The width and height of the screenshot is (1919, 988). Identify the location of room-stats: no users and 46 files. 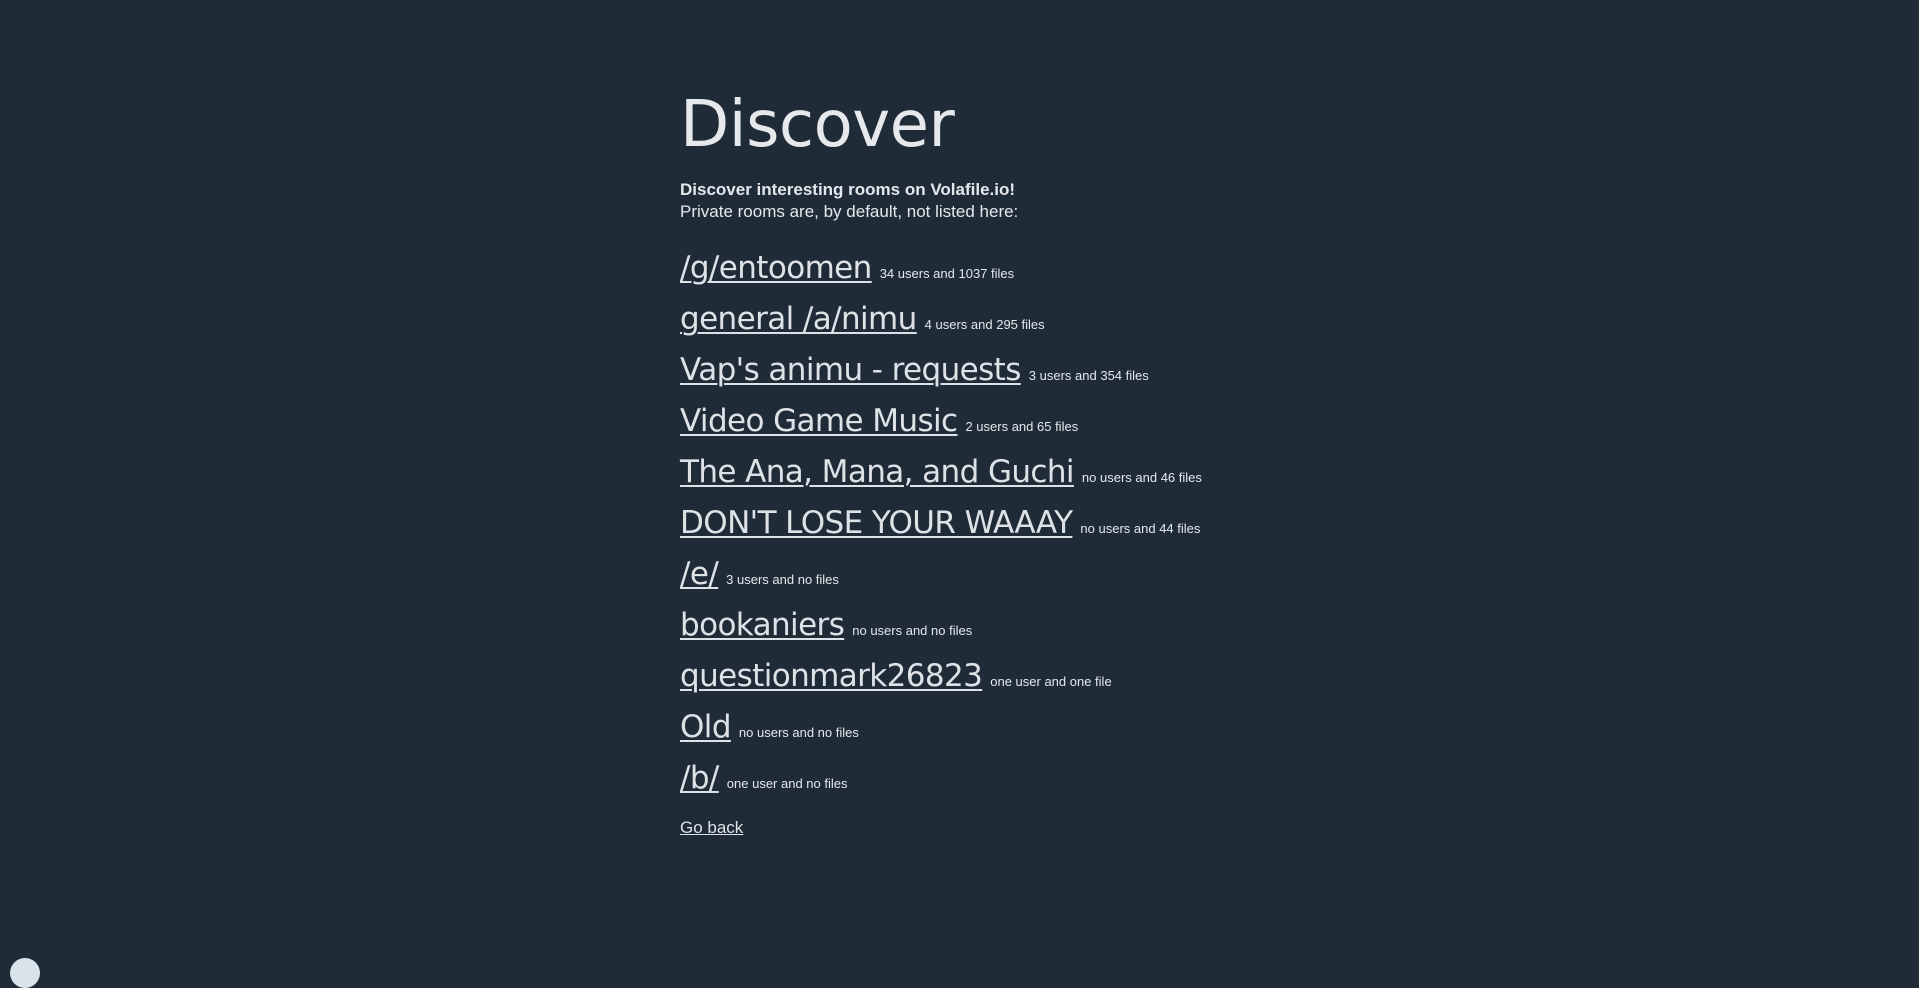
(1141, 477).